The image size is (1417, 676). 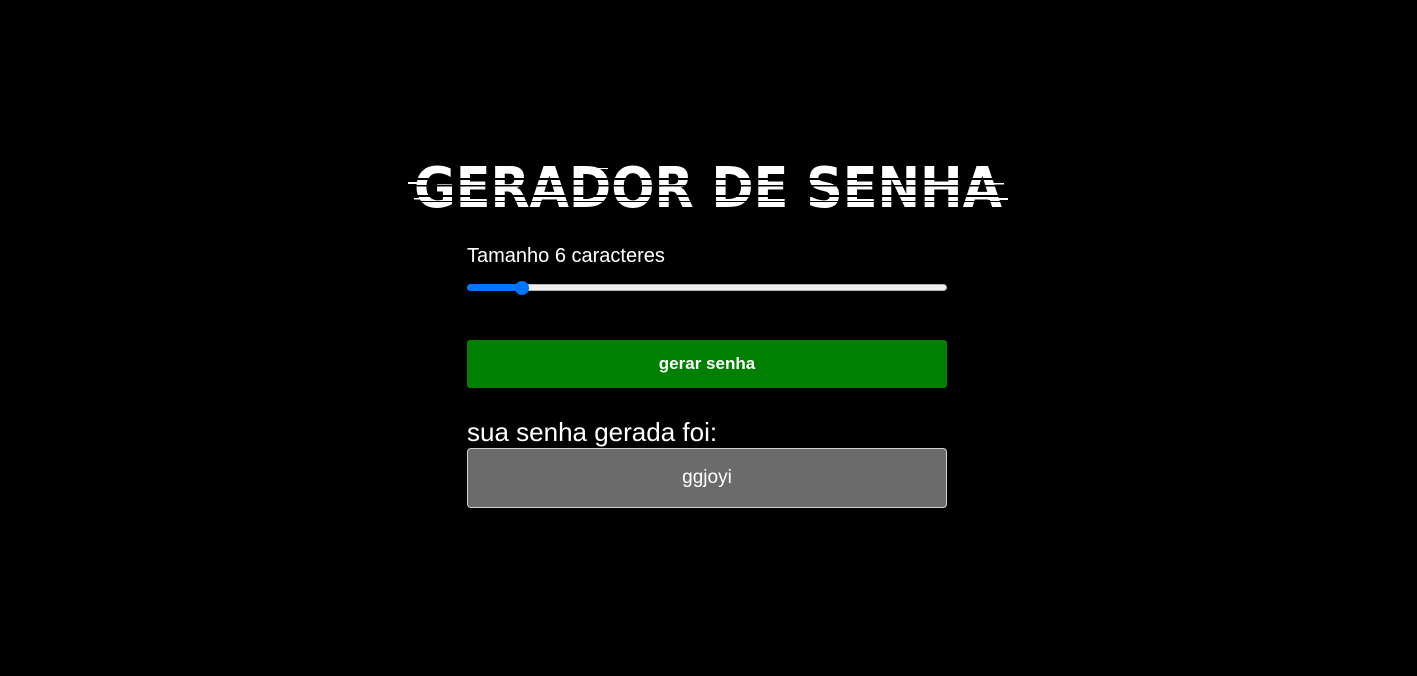 I want to click on title-svg: GERADOR DE SENHA, so click(x=708, y=186).